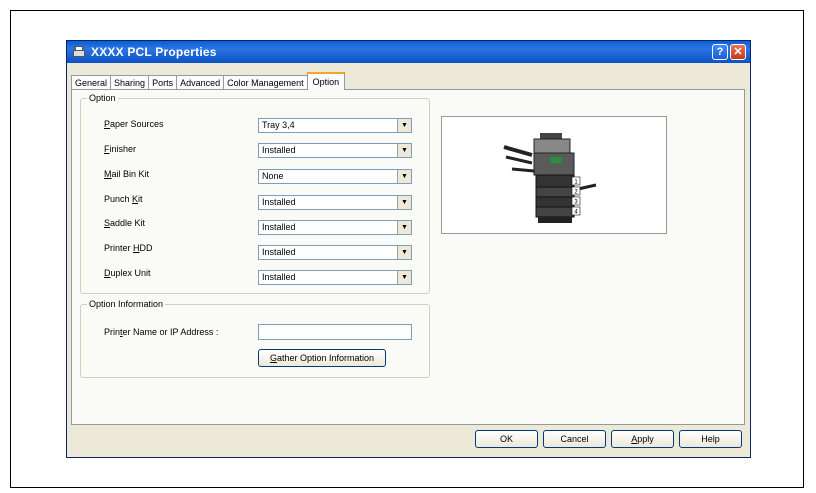 The height and width of the screenshot is (493, 816). Describe the element at coordinates (550, 178) in the screenshot. I see `printer-illustration: 1 2 3 4` at that location.